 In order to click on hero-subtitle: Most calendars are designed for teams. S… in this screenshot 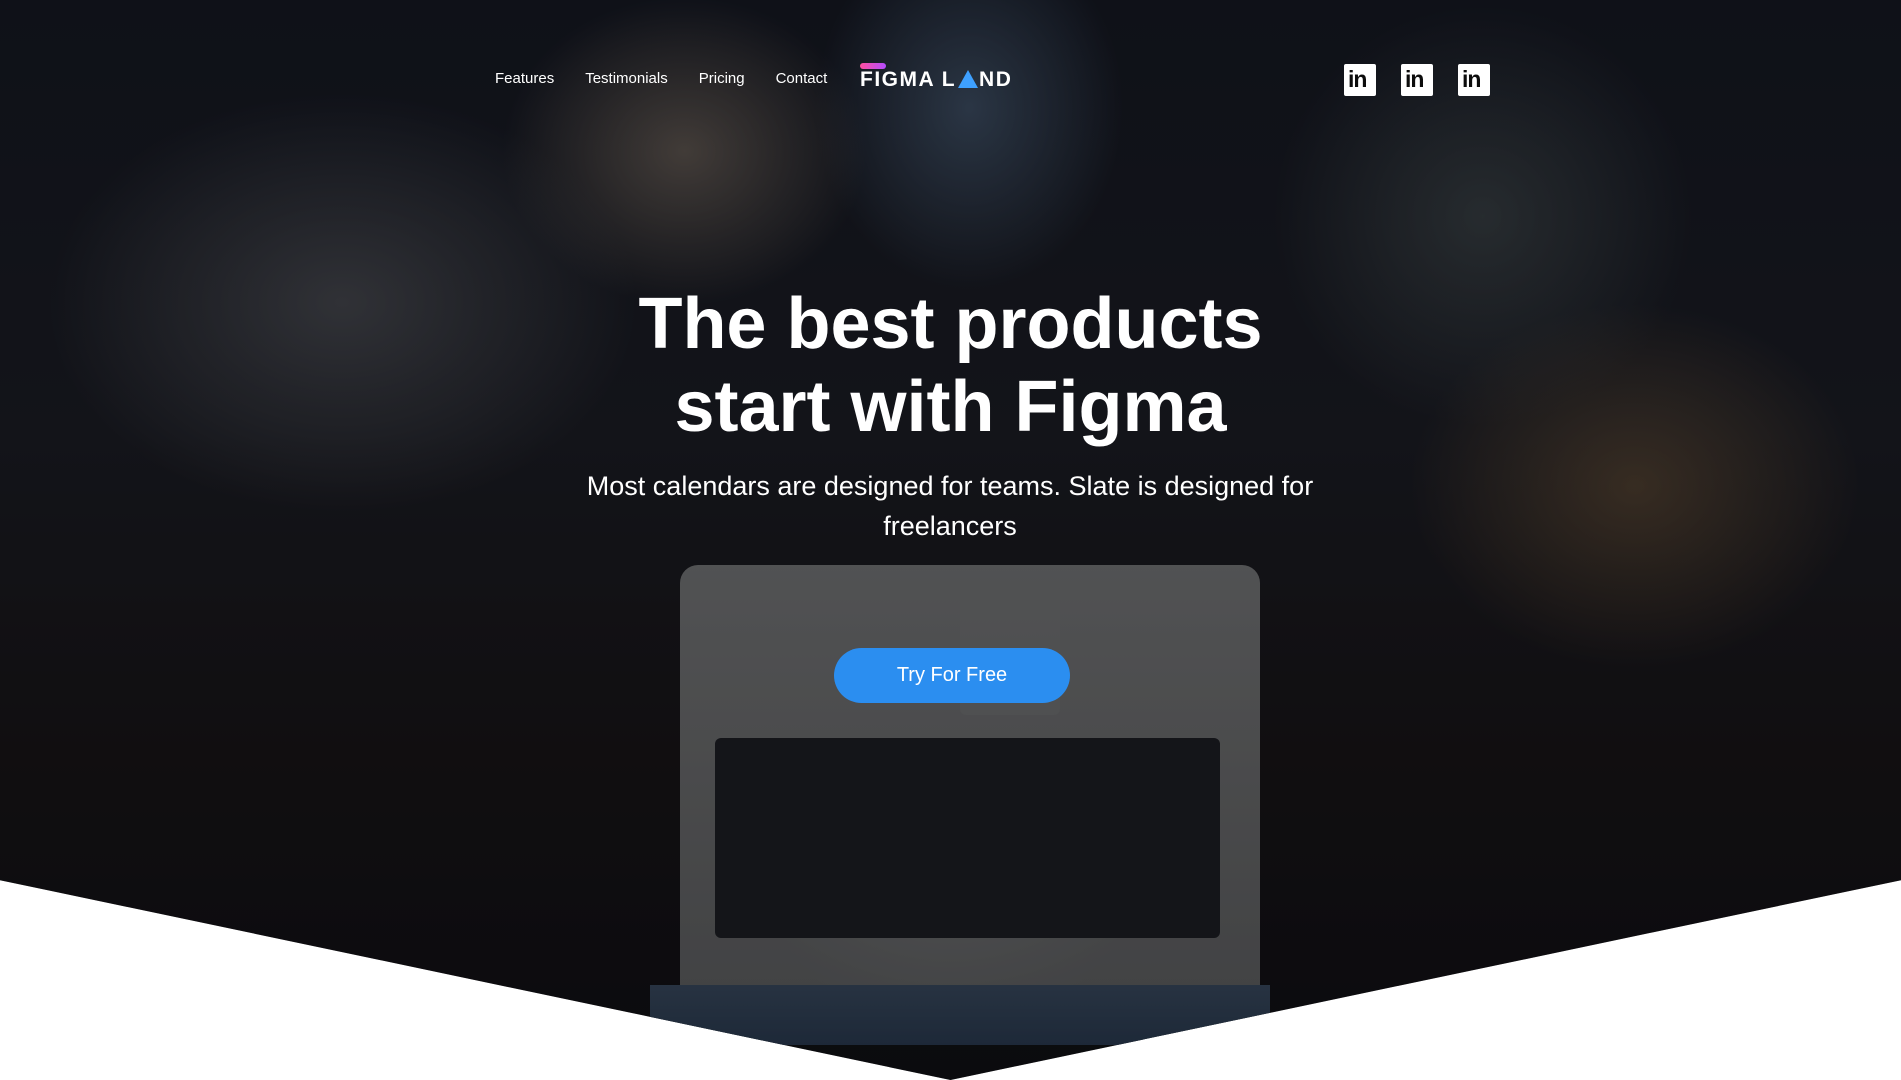, I will do `click(950, 506)`.